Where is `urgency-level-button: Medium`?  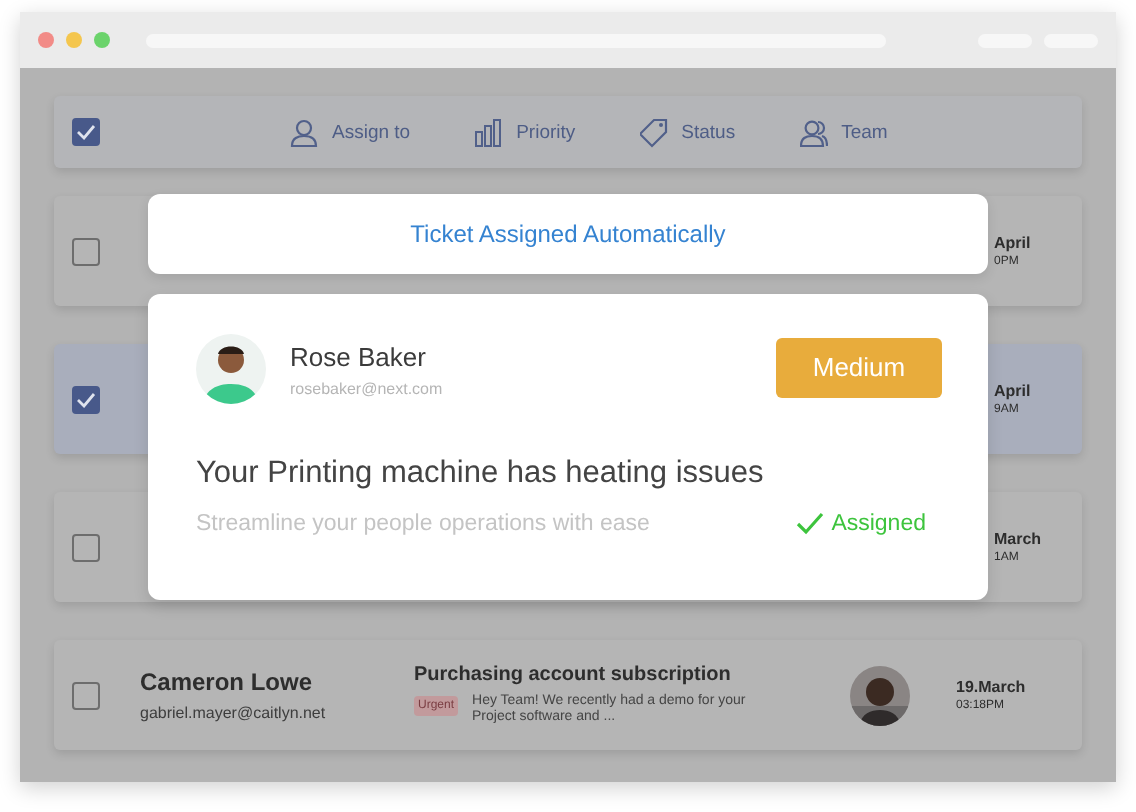 urgency-level-button: Medium is located at coordinates (859, 367).